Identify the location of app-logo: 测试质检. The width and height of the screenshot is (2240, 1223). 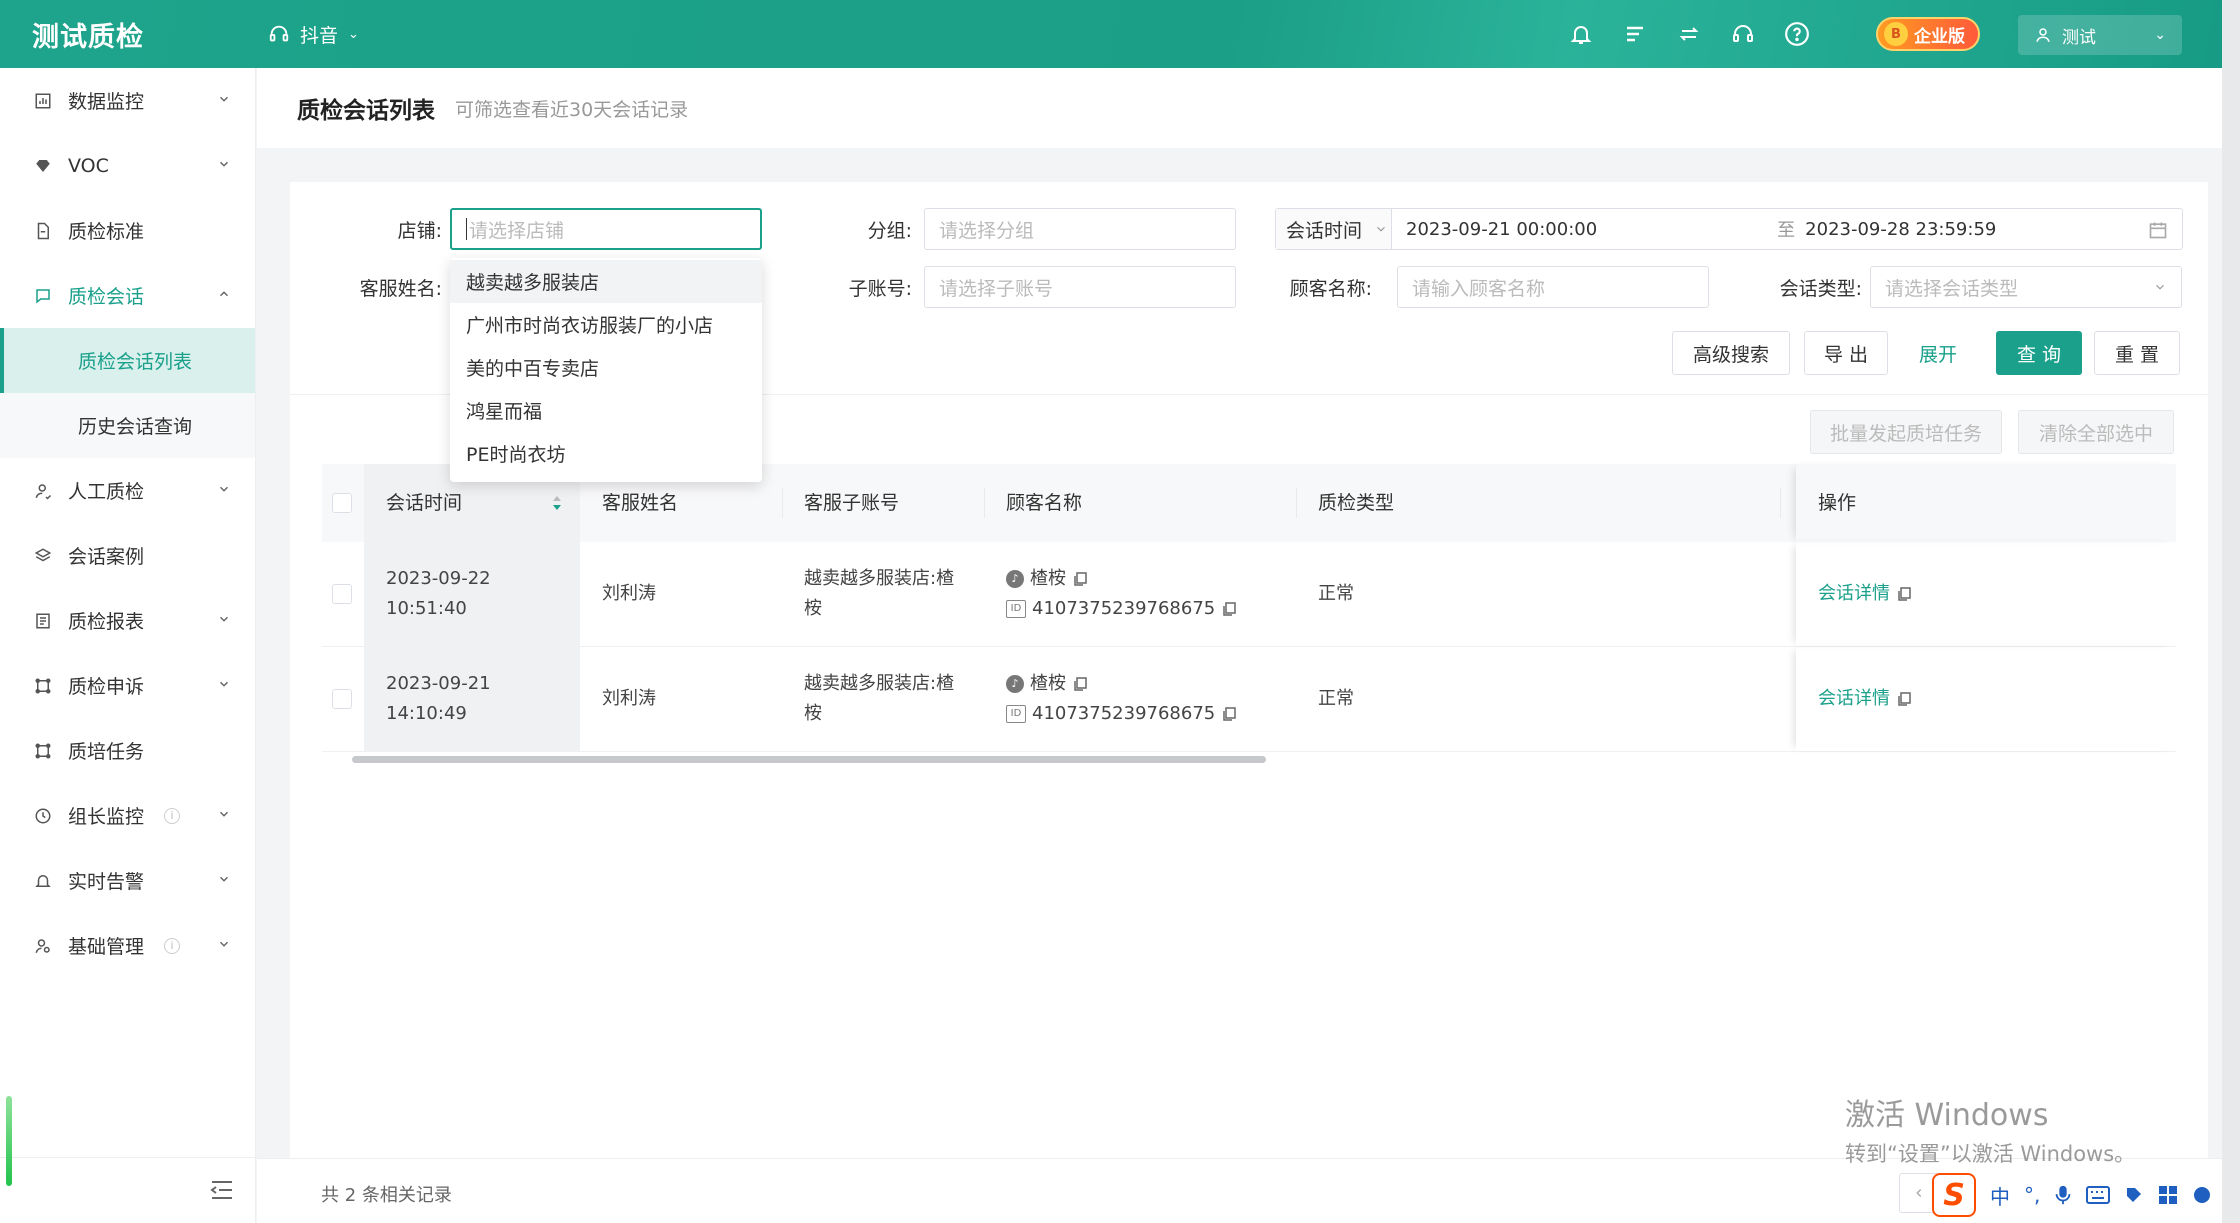
(128, 34).